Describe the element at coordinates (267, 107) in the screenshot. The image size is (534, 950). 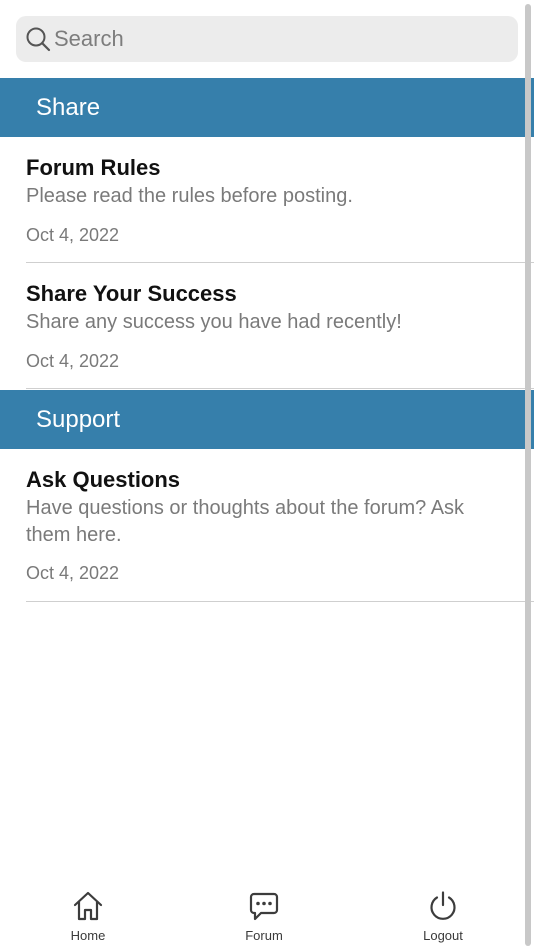
I see `section-header-share: Share` at that location.